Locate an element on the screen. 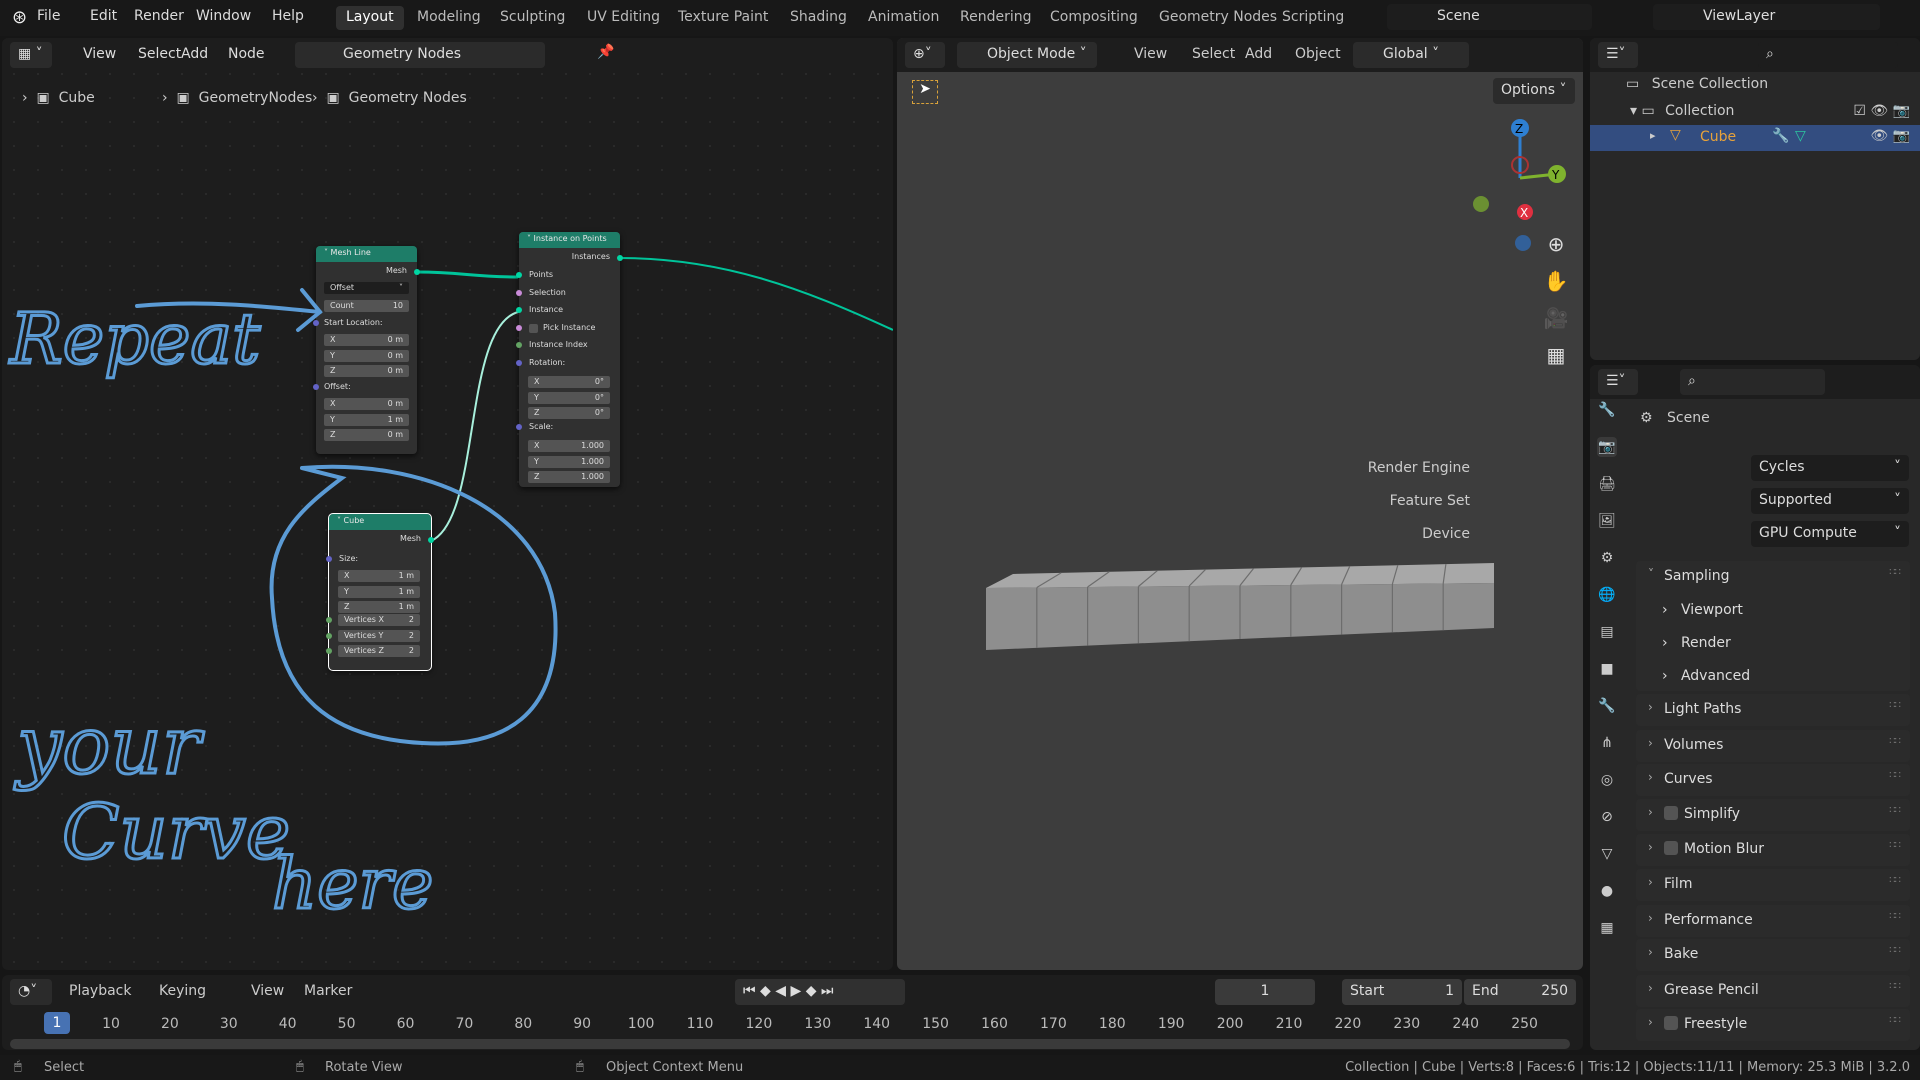 The height and width of the screenshot is (1080, 1920). vector-field-x: X0 m is located at coordinates (366, 340).